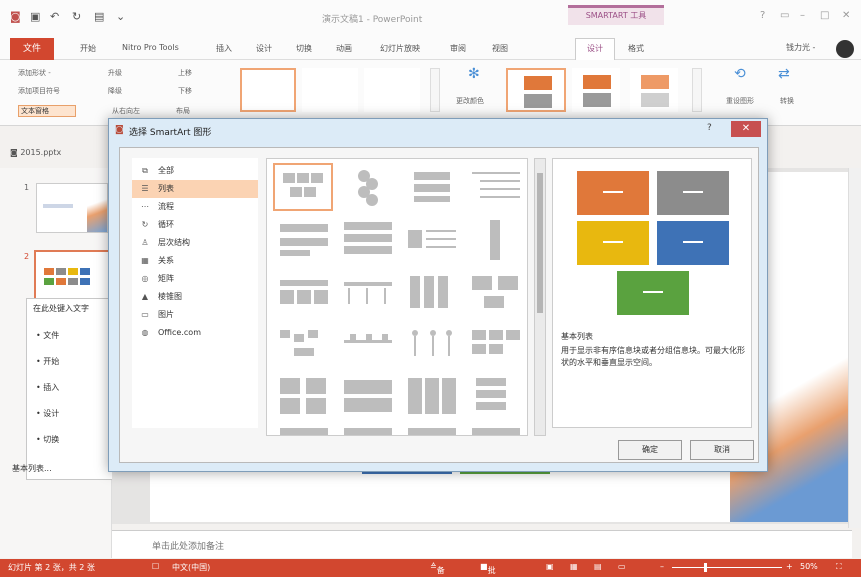 This screenshot has height=577, width=861. Describe the element at coordinates (800, 47) in the screenshot. I see `user-name: 钱力光 -` at that location.